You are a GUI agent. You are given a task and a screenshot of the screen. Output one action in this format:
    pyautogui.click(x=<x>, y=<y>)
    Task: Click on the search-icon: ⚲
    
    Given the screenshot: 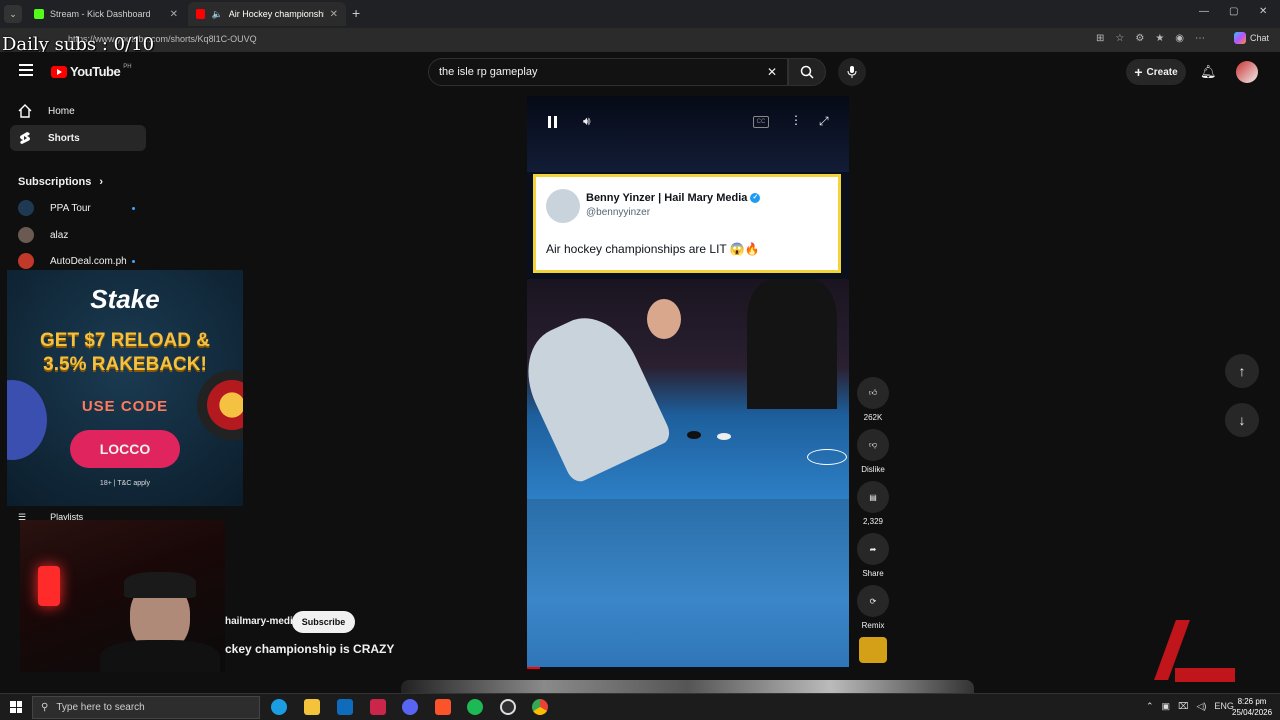 What is the action you would take?
    pyautogui.click(x=45, y=707)
    